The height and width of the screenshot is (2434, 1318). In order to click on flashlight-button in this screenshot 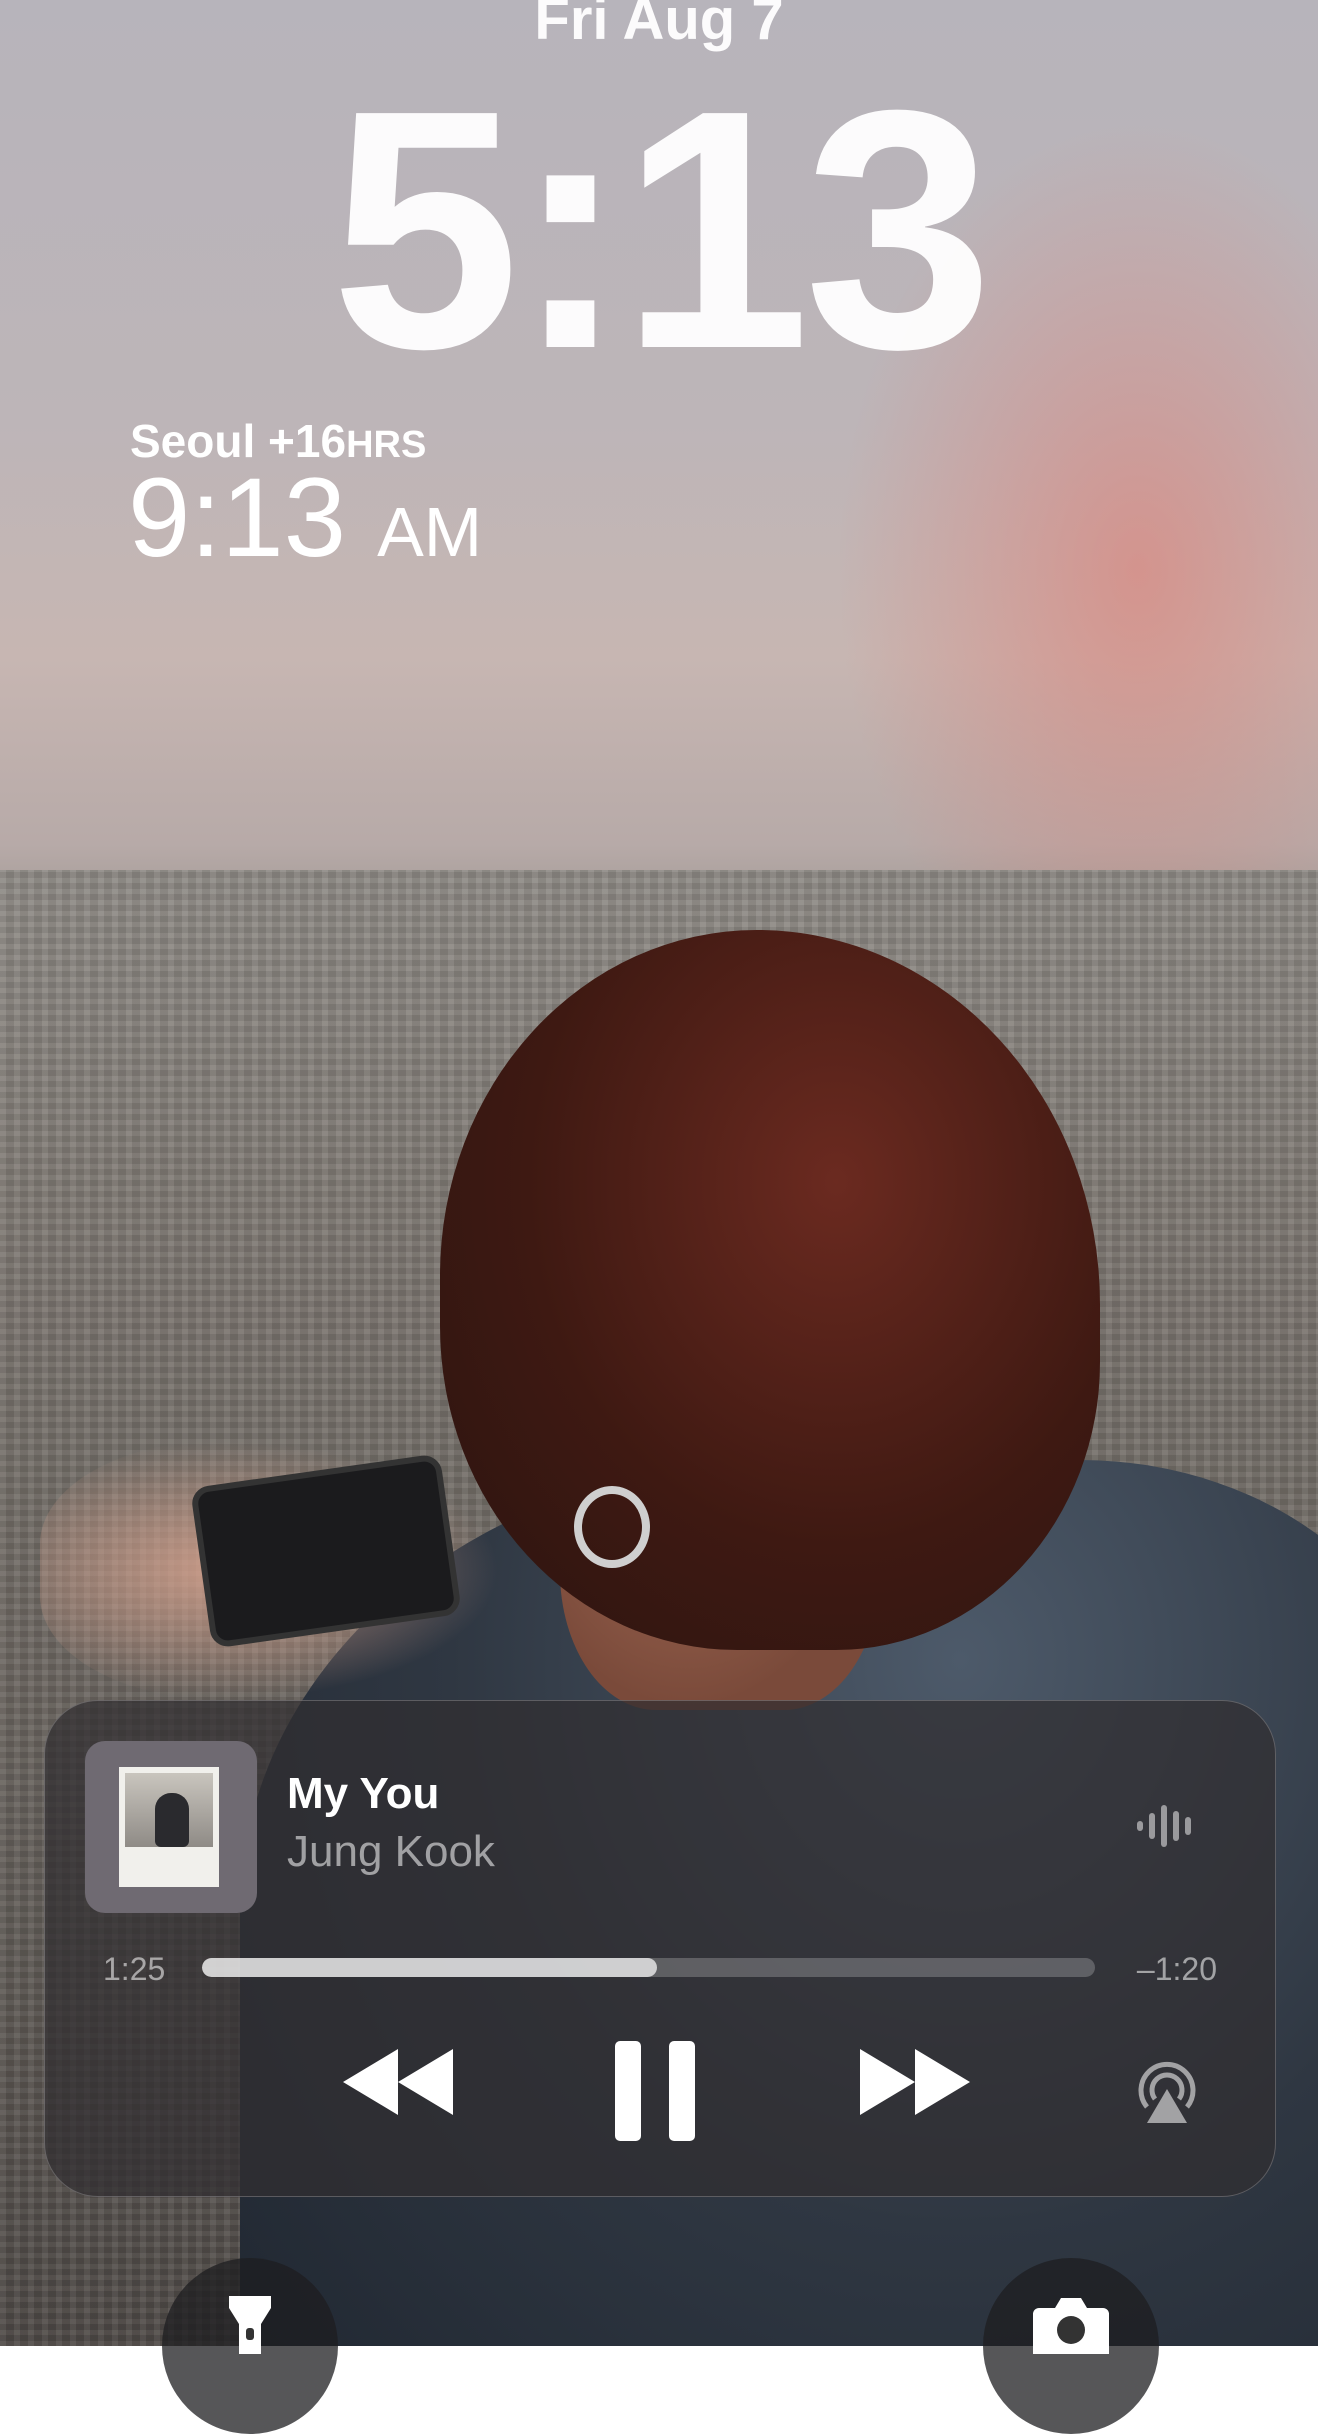, I will do `click(250, 2346)`.